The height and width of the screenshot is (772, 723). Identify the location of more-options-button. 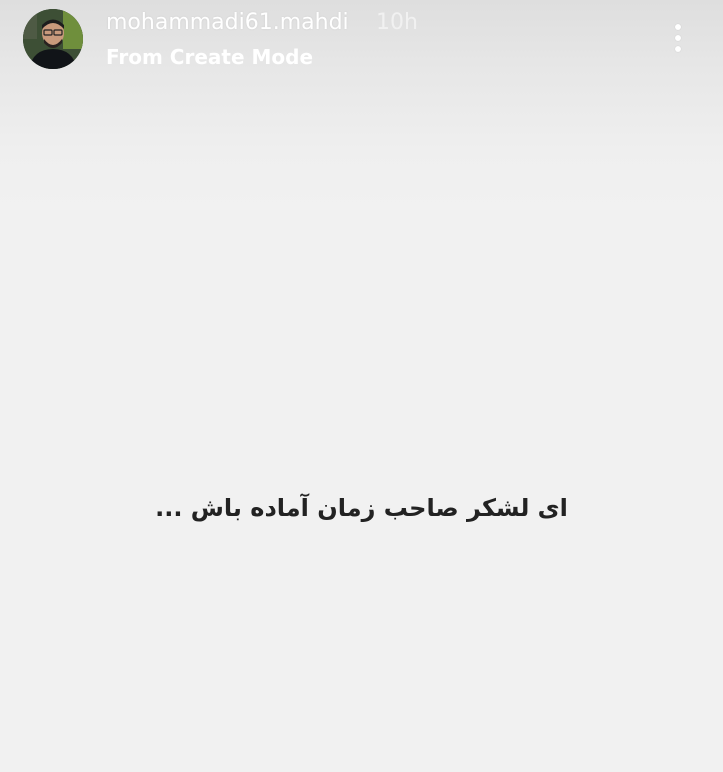
(678, 38).